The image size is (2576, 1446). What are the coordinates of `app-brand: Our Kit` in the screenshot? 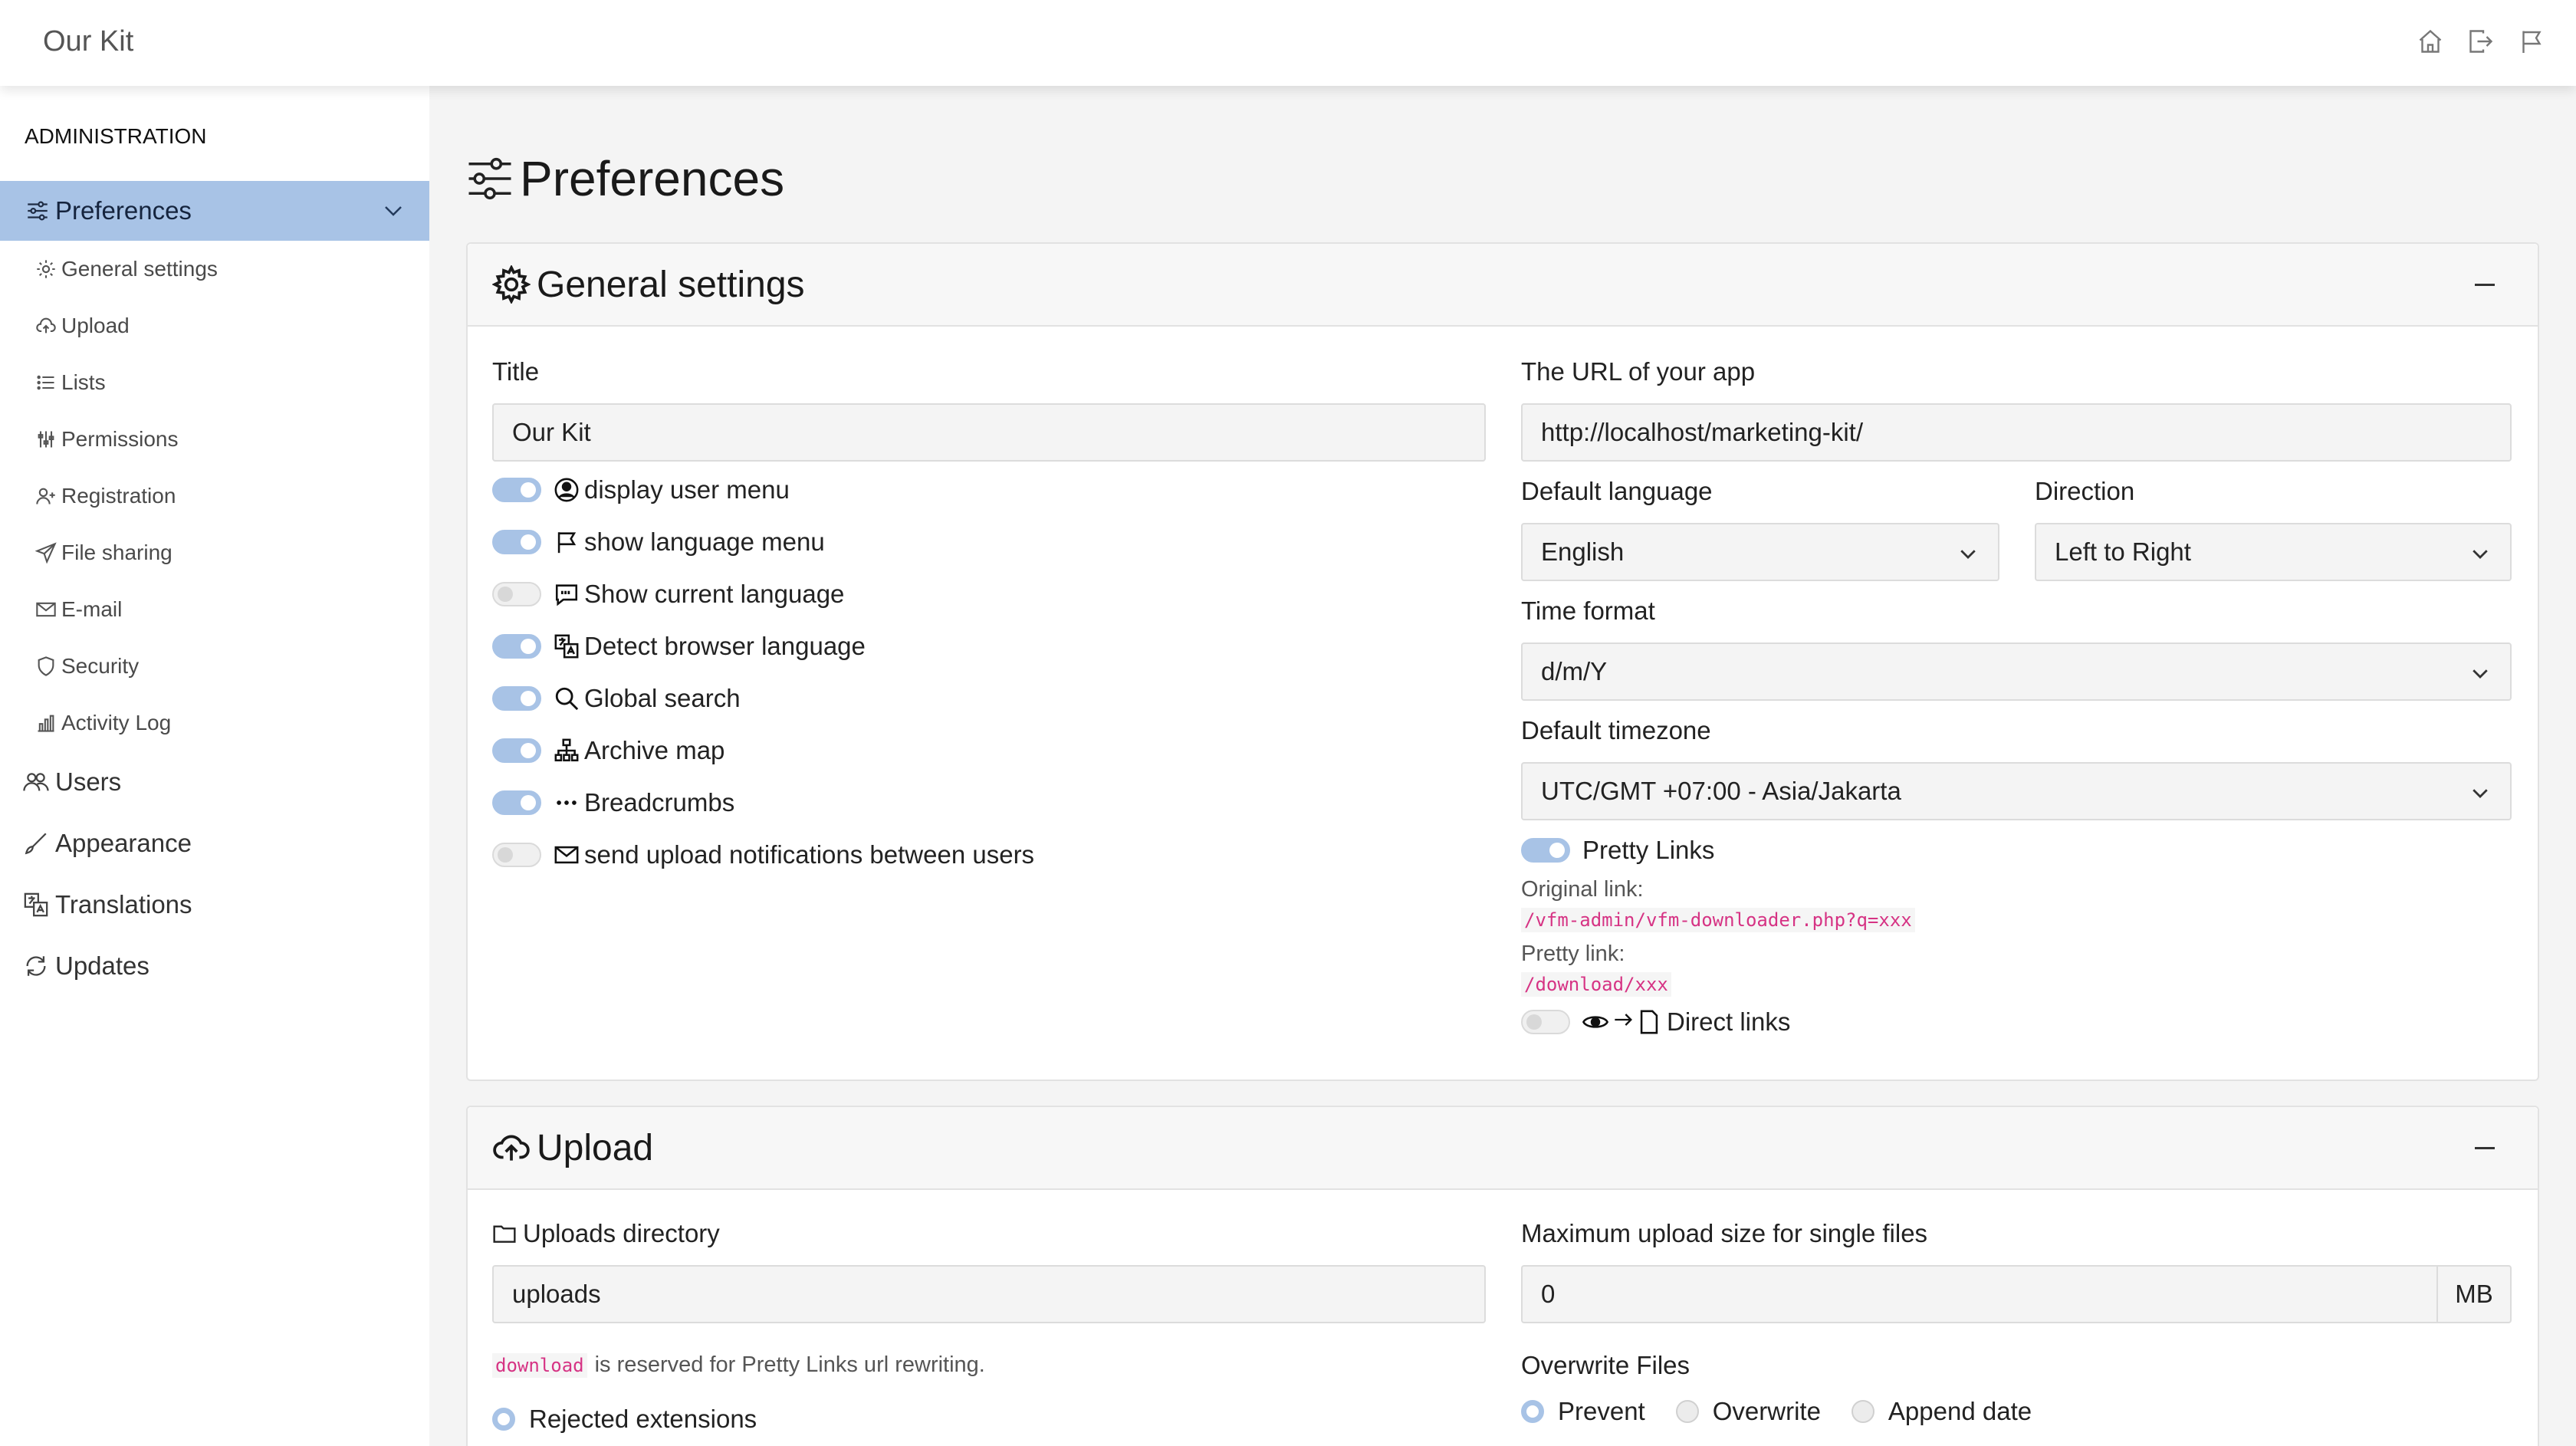 It's located at (88, 41).